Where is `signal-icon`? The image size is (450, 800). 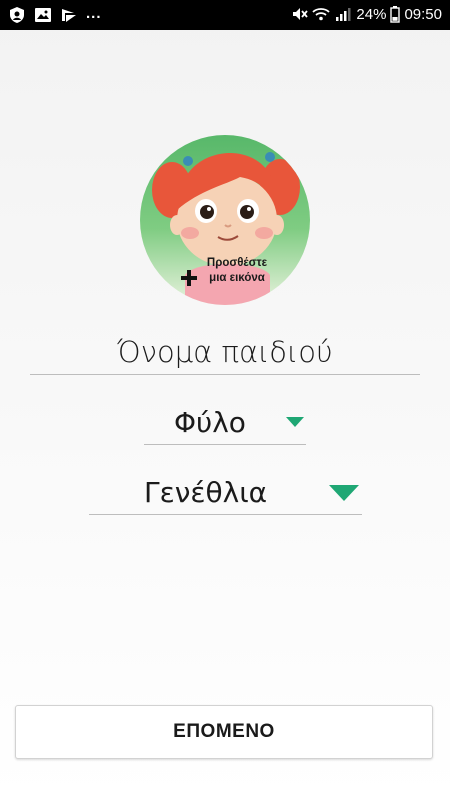 signal-icon is located at coordinates (343, 14).